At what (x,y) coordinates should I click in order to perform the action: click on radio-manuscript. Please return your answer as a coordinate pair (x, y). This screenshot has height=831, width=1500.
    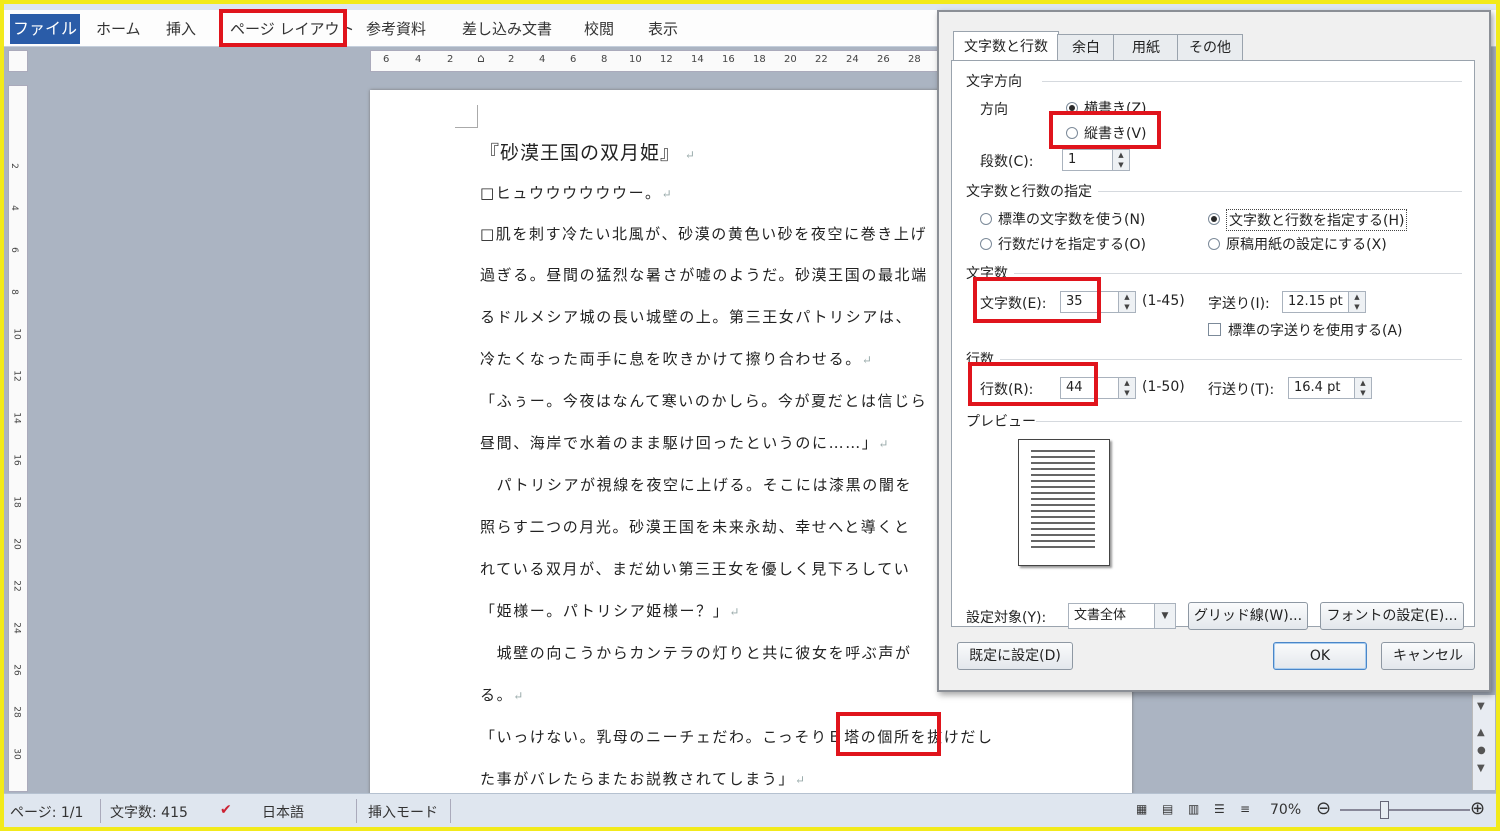
    Looking at the image, I should click on (1214, 244).